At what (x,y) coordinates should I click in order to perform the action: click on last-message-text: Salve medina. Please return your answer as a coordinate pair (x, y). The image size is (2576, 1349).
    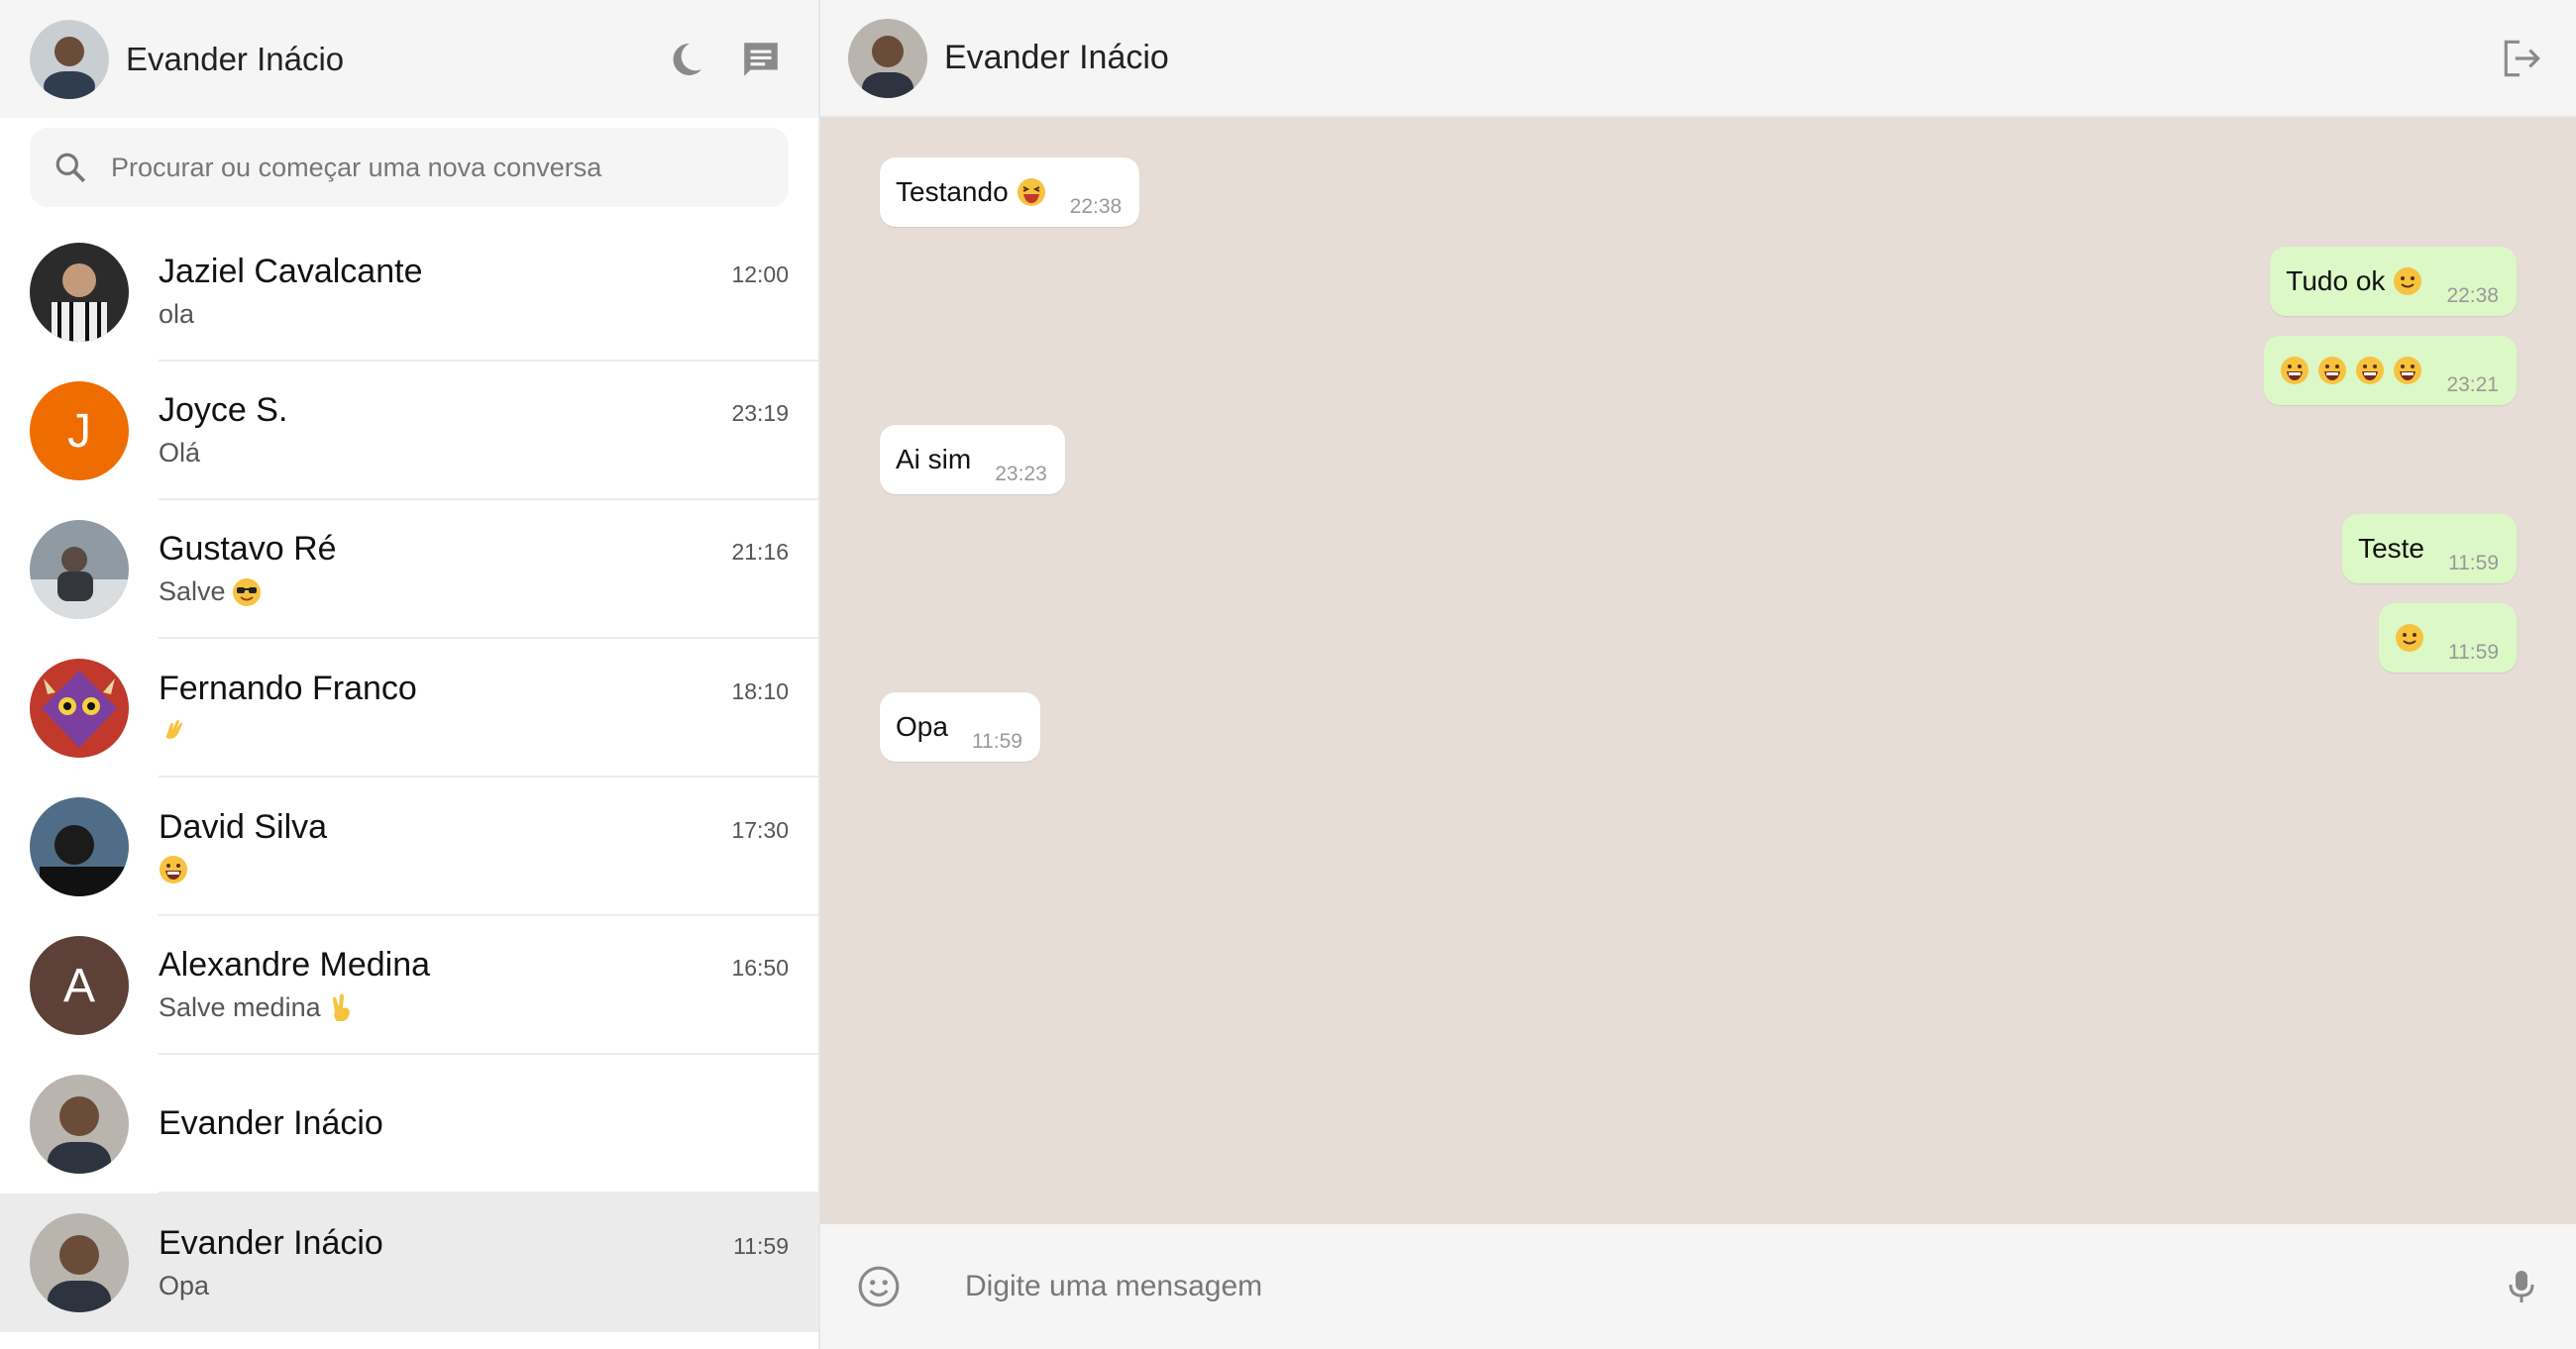
    Looking at the image, I should click on (240, 1007).